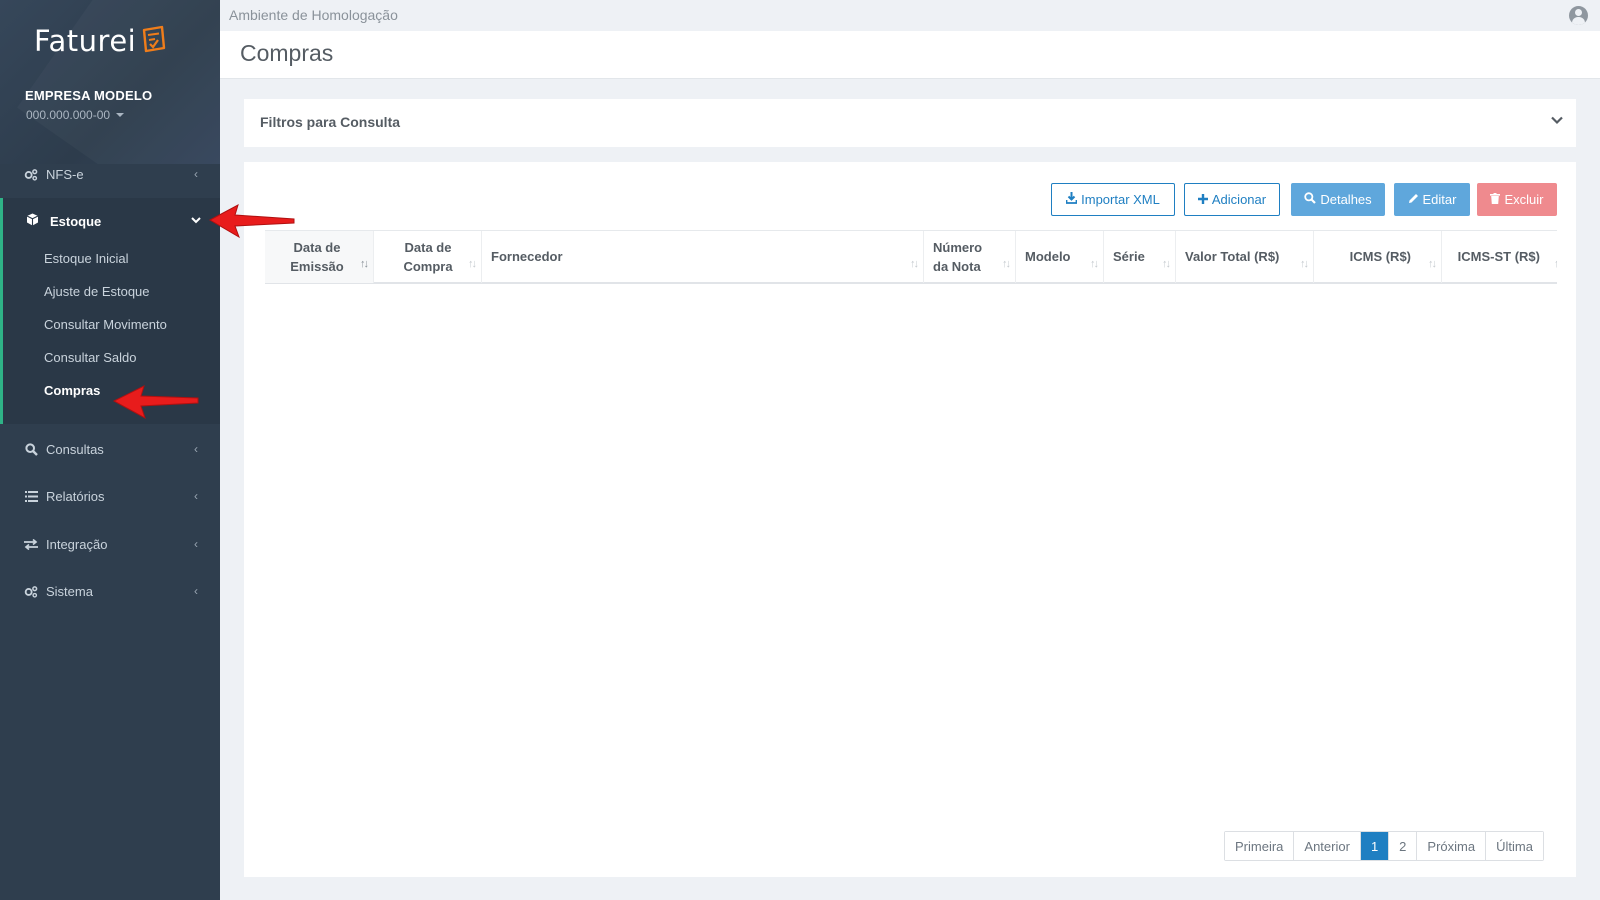  What do you see at coordinates (703, 257) in the screenshot?
I see `column-header-fornecedor: Fornecedor ↑↓` at bounding box center [703, 257].